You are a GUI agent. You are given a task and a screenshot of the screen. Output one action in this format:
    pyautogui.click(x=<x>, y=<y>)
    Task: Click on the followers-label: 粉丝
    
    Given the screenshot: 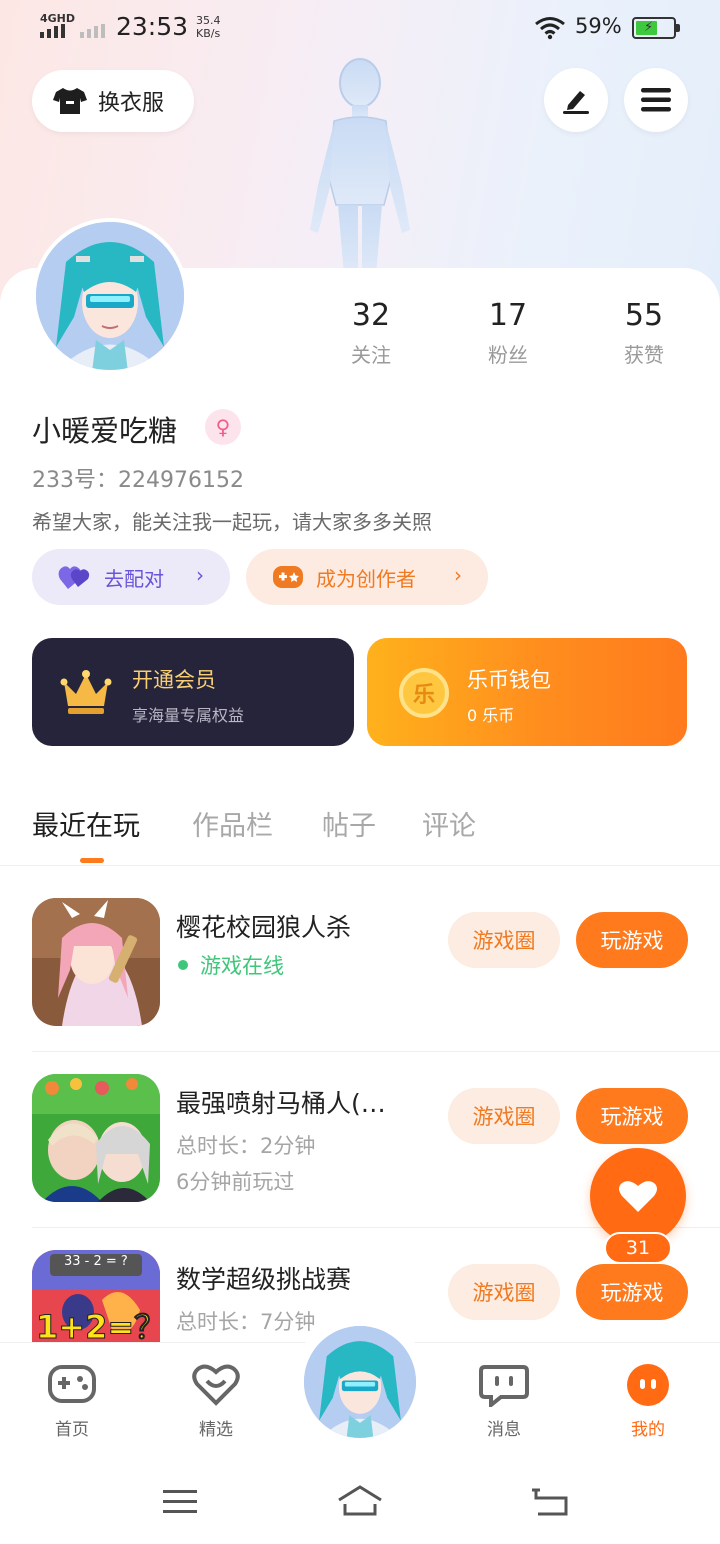 What is the action you would take?
    pyautogui.click(x=508, y=355)
    